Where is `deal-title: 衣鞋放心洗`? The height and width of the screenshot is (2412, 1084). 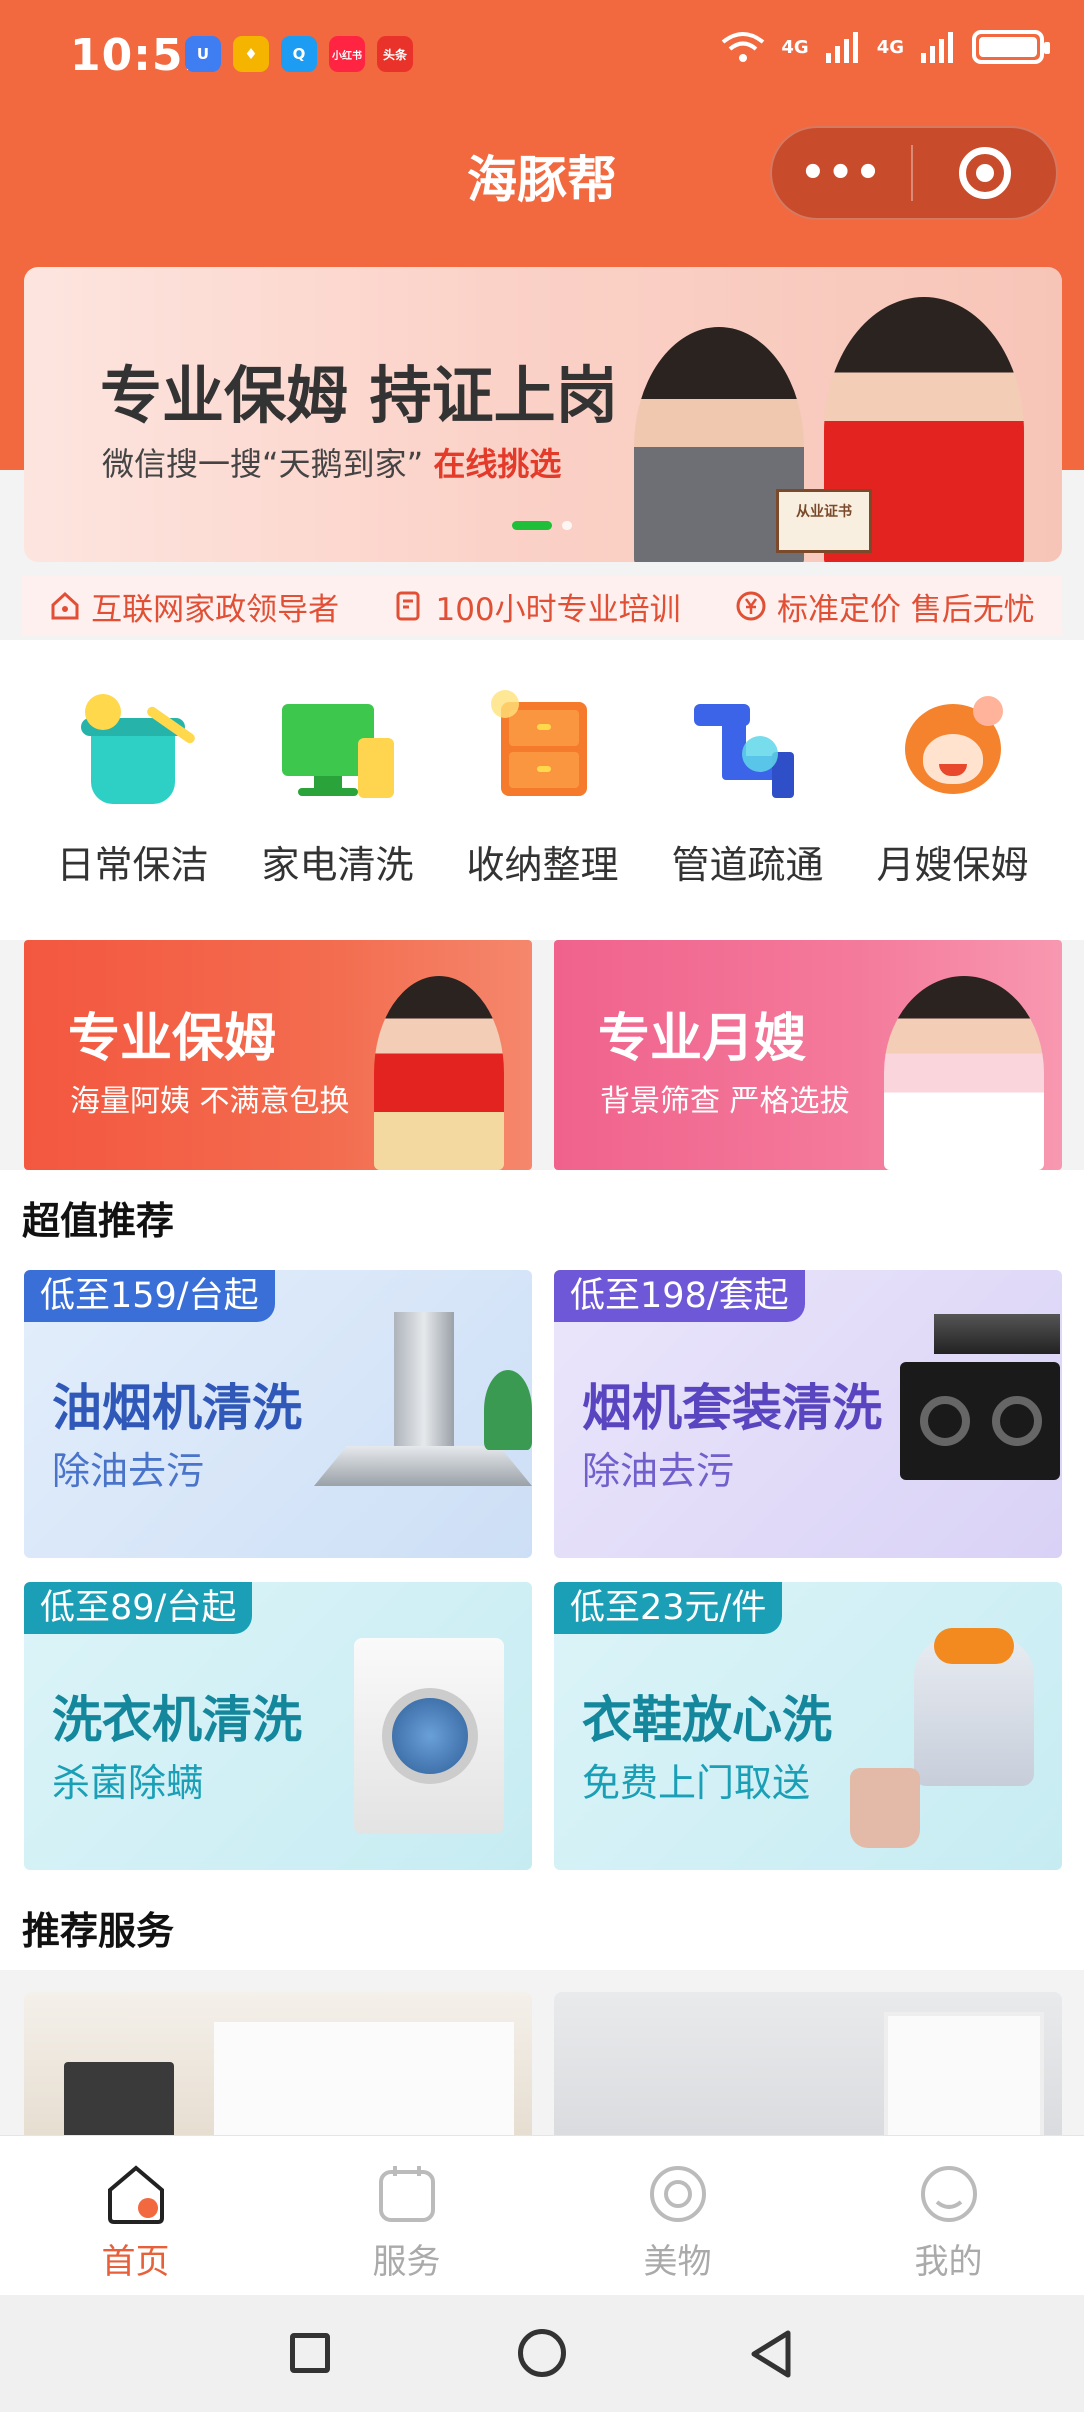 deal-title: 衣鞋放心洗 is located at coordinates (707, 1720).